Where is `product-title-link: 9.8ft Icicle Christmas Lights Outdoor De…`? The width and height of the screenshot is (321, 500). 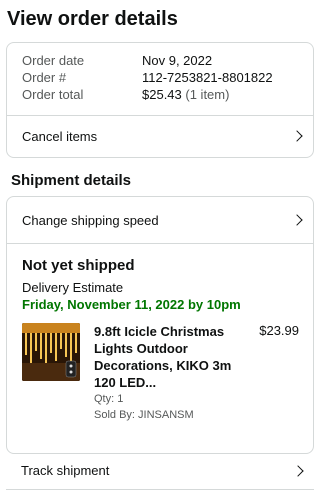 product-title-link: 9.8ft Icicle Christmas Lights Outdoor De… is located at coordinates (169, 357).